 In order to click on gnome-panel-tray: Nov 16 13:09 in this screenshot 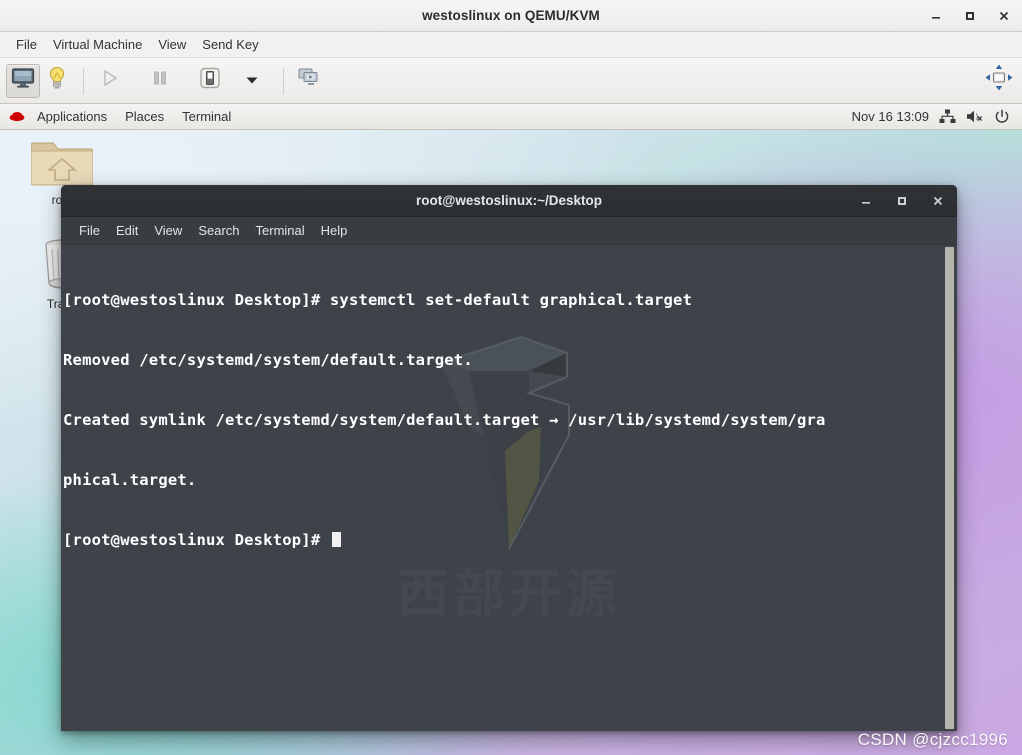, I will do `click(933, 117)`.